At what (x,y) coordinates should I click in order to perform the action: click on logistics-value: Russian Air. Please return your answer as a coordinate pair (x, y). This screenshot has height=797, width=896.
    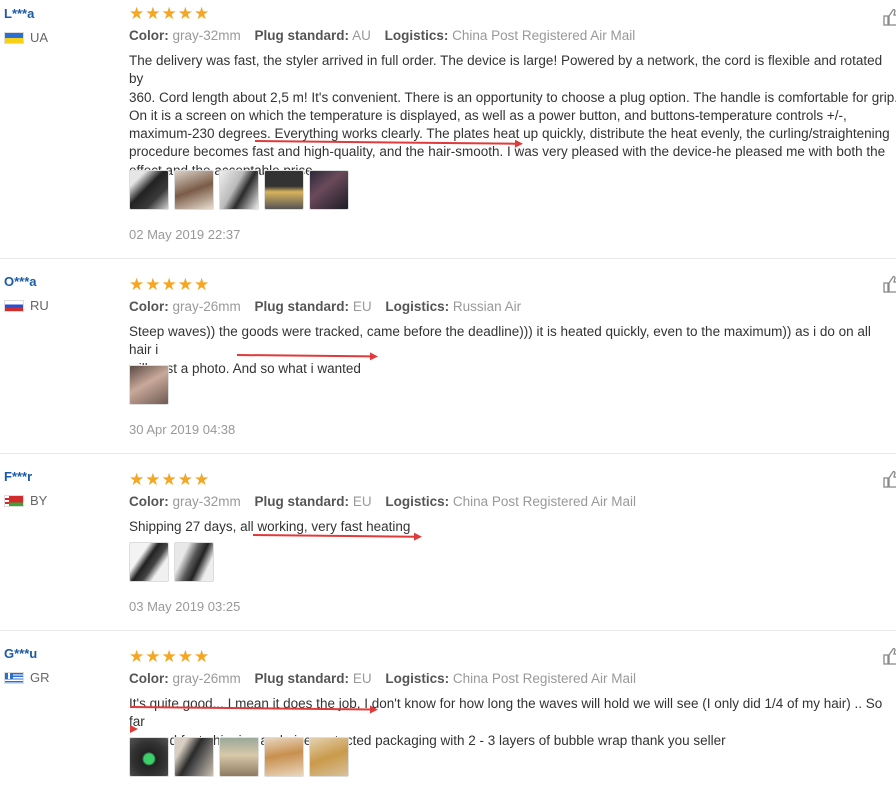
    Looking at the image, I should click on (487, 306).